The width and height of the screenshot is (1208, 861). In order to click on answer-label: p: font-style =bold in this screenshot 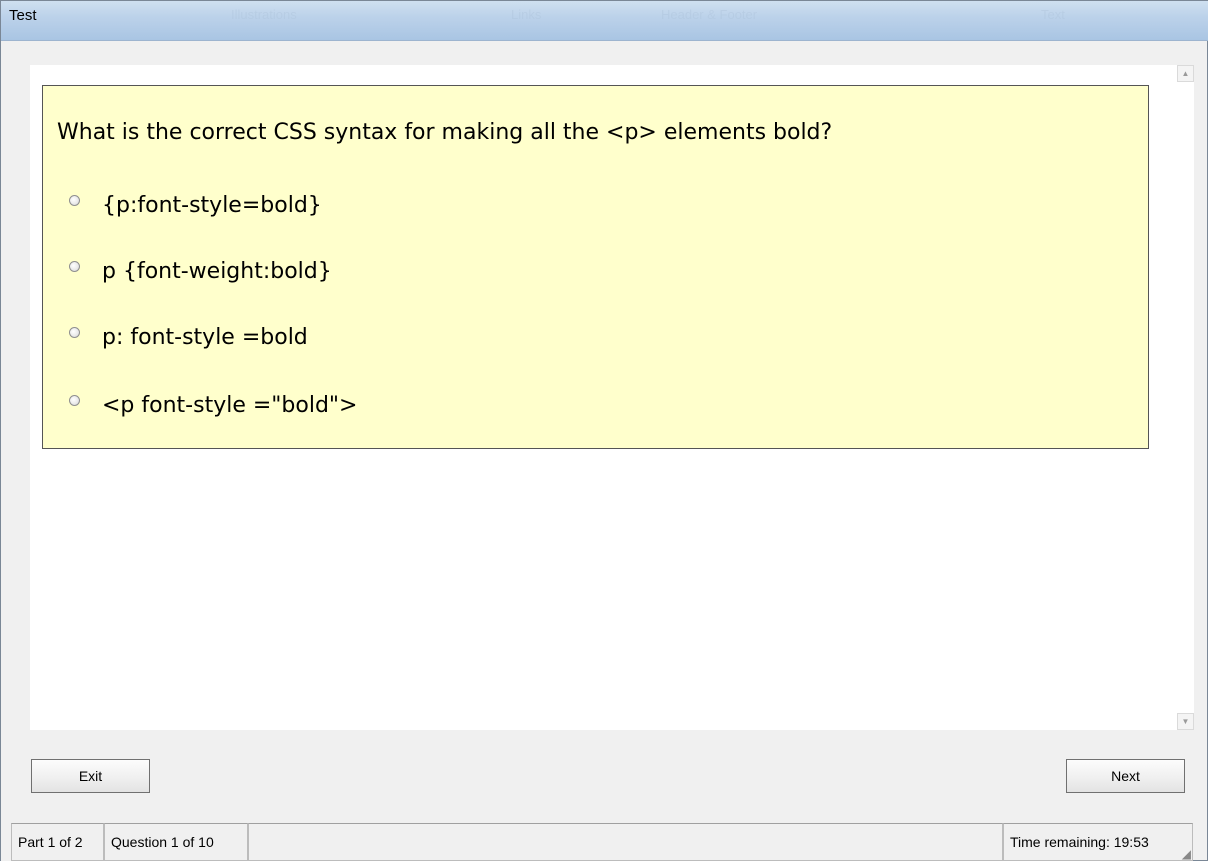, I will do `click(205, 337)`.